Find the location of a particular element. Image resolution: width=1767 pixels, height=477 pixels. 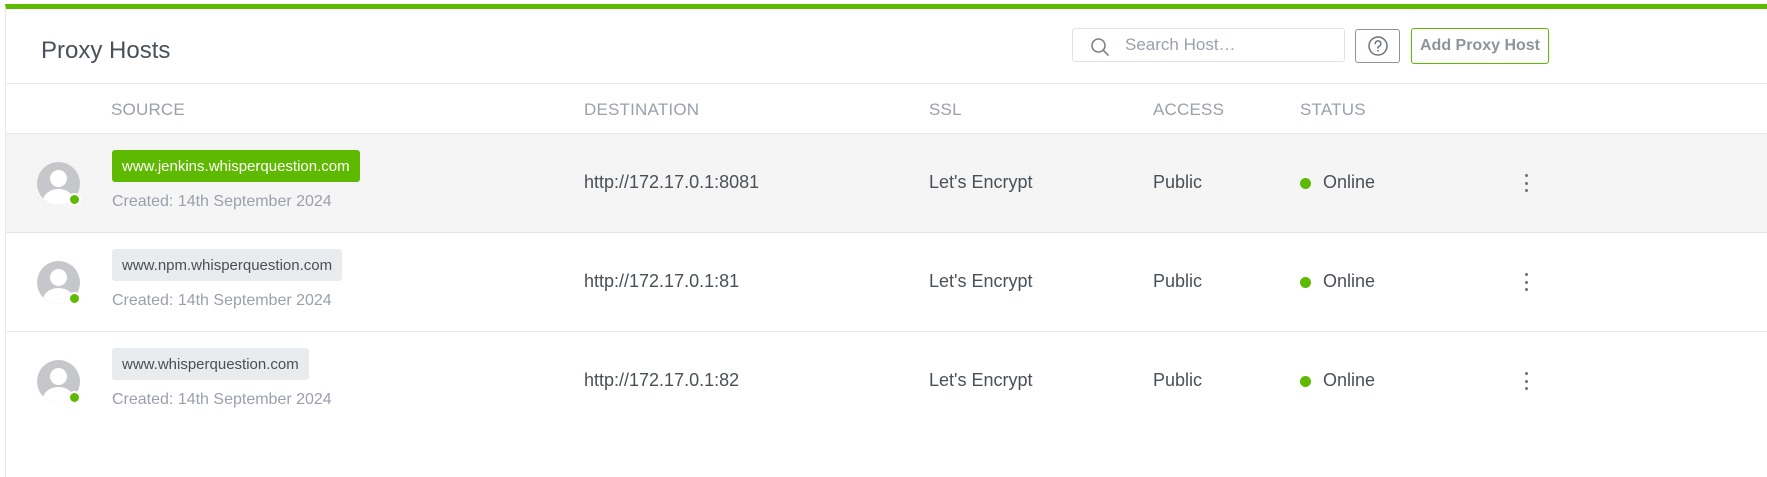

column-header-source: SOURCE is located at coordinates (148, 110).